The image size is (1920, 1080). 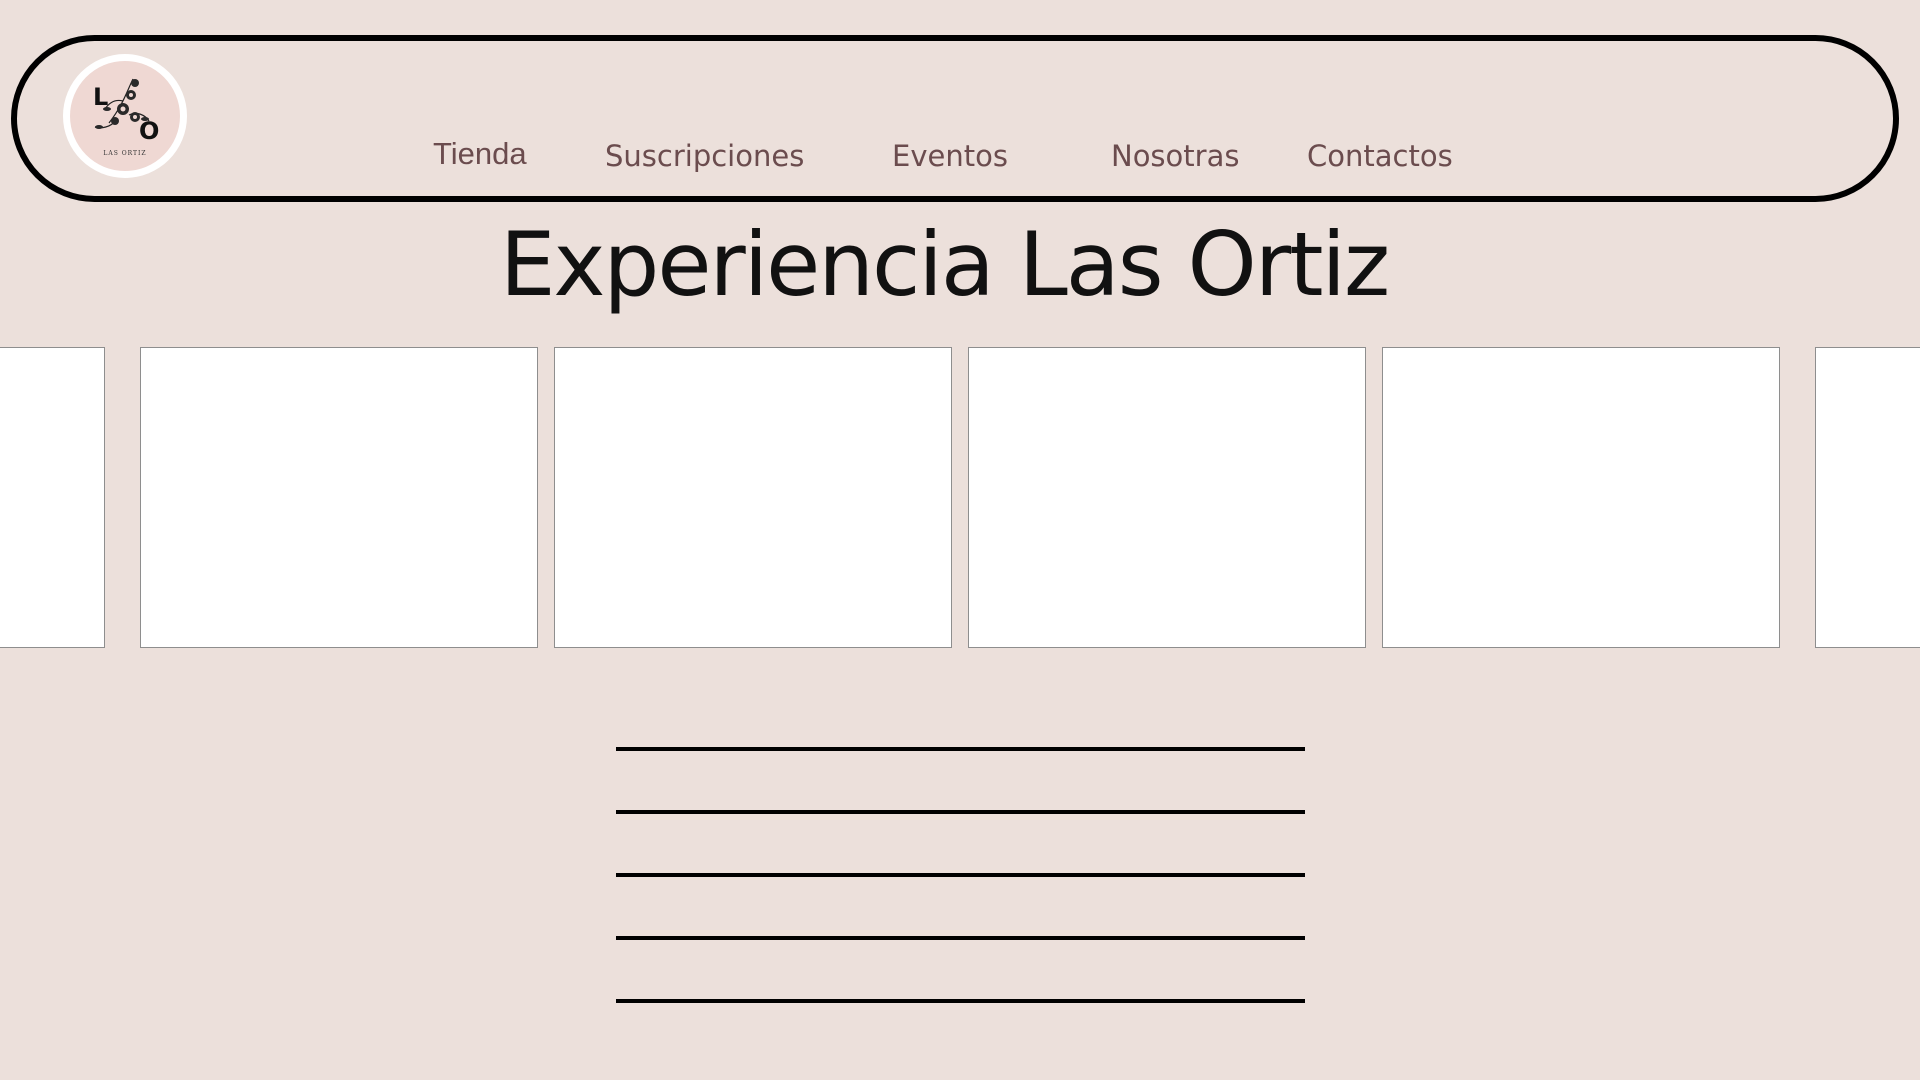 I want to click on carousel-card-partial-right, so click(x=1867, y=497).